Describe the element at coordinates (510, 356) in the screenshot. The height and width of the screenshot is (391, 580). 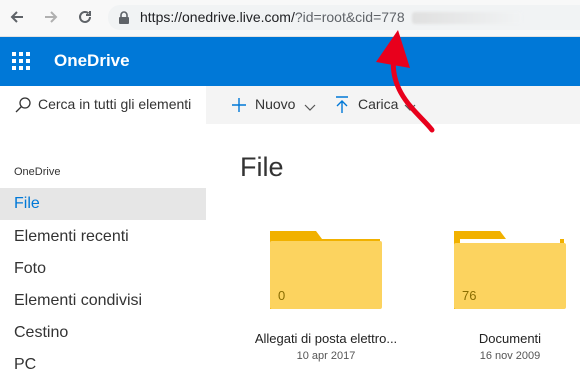
I see `folder-date: 16 nov 2009` at that location.